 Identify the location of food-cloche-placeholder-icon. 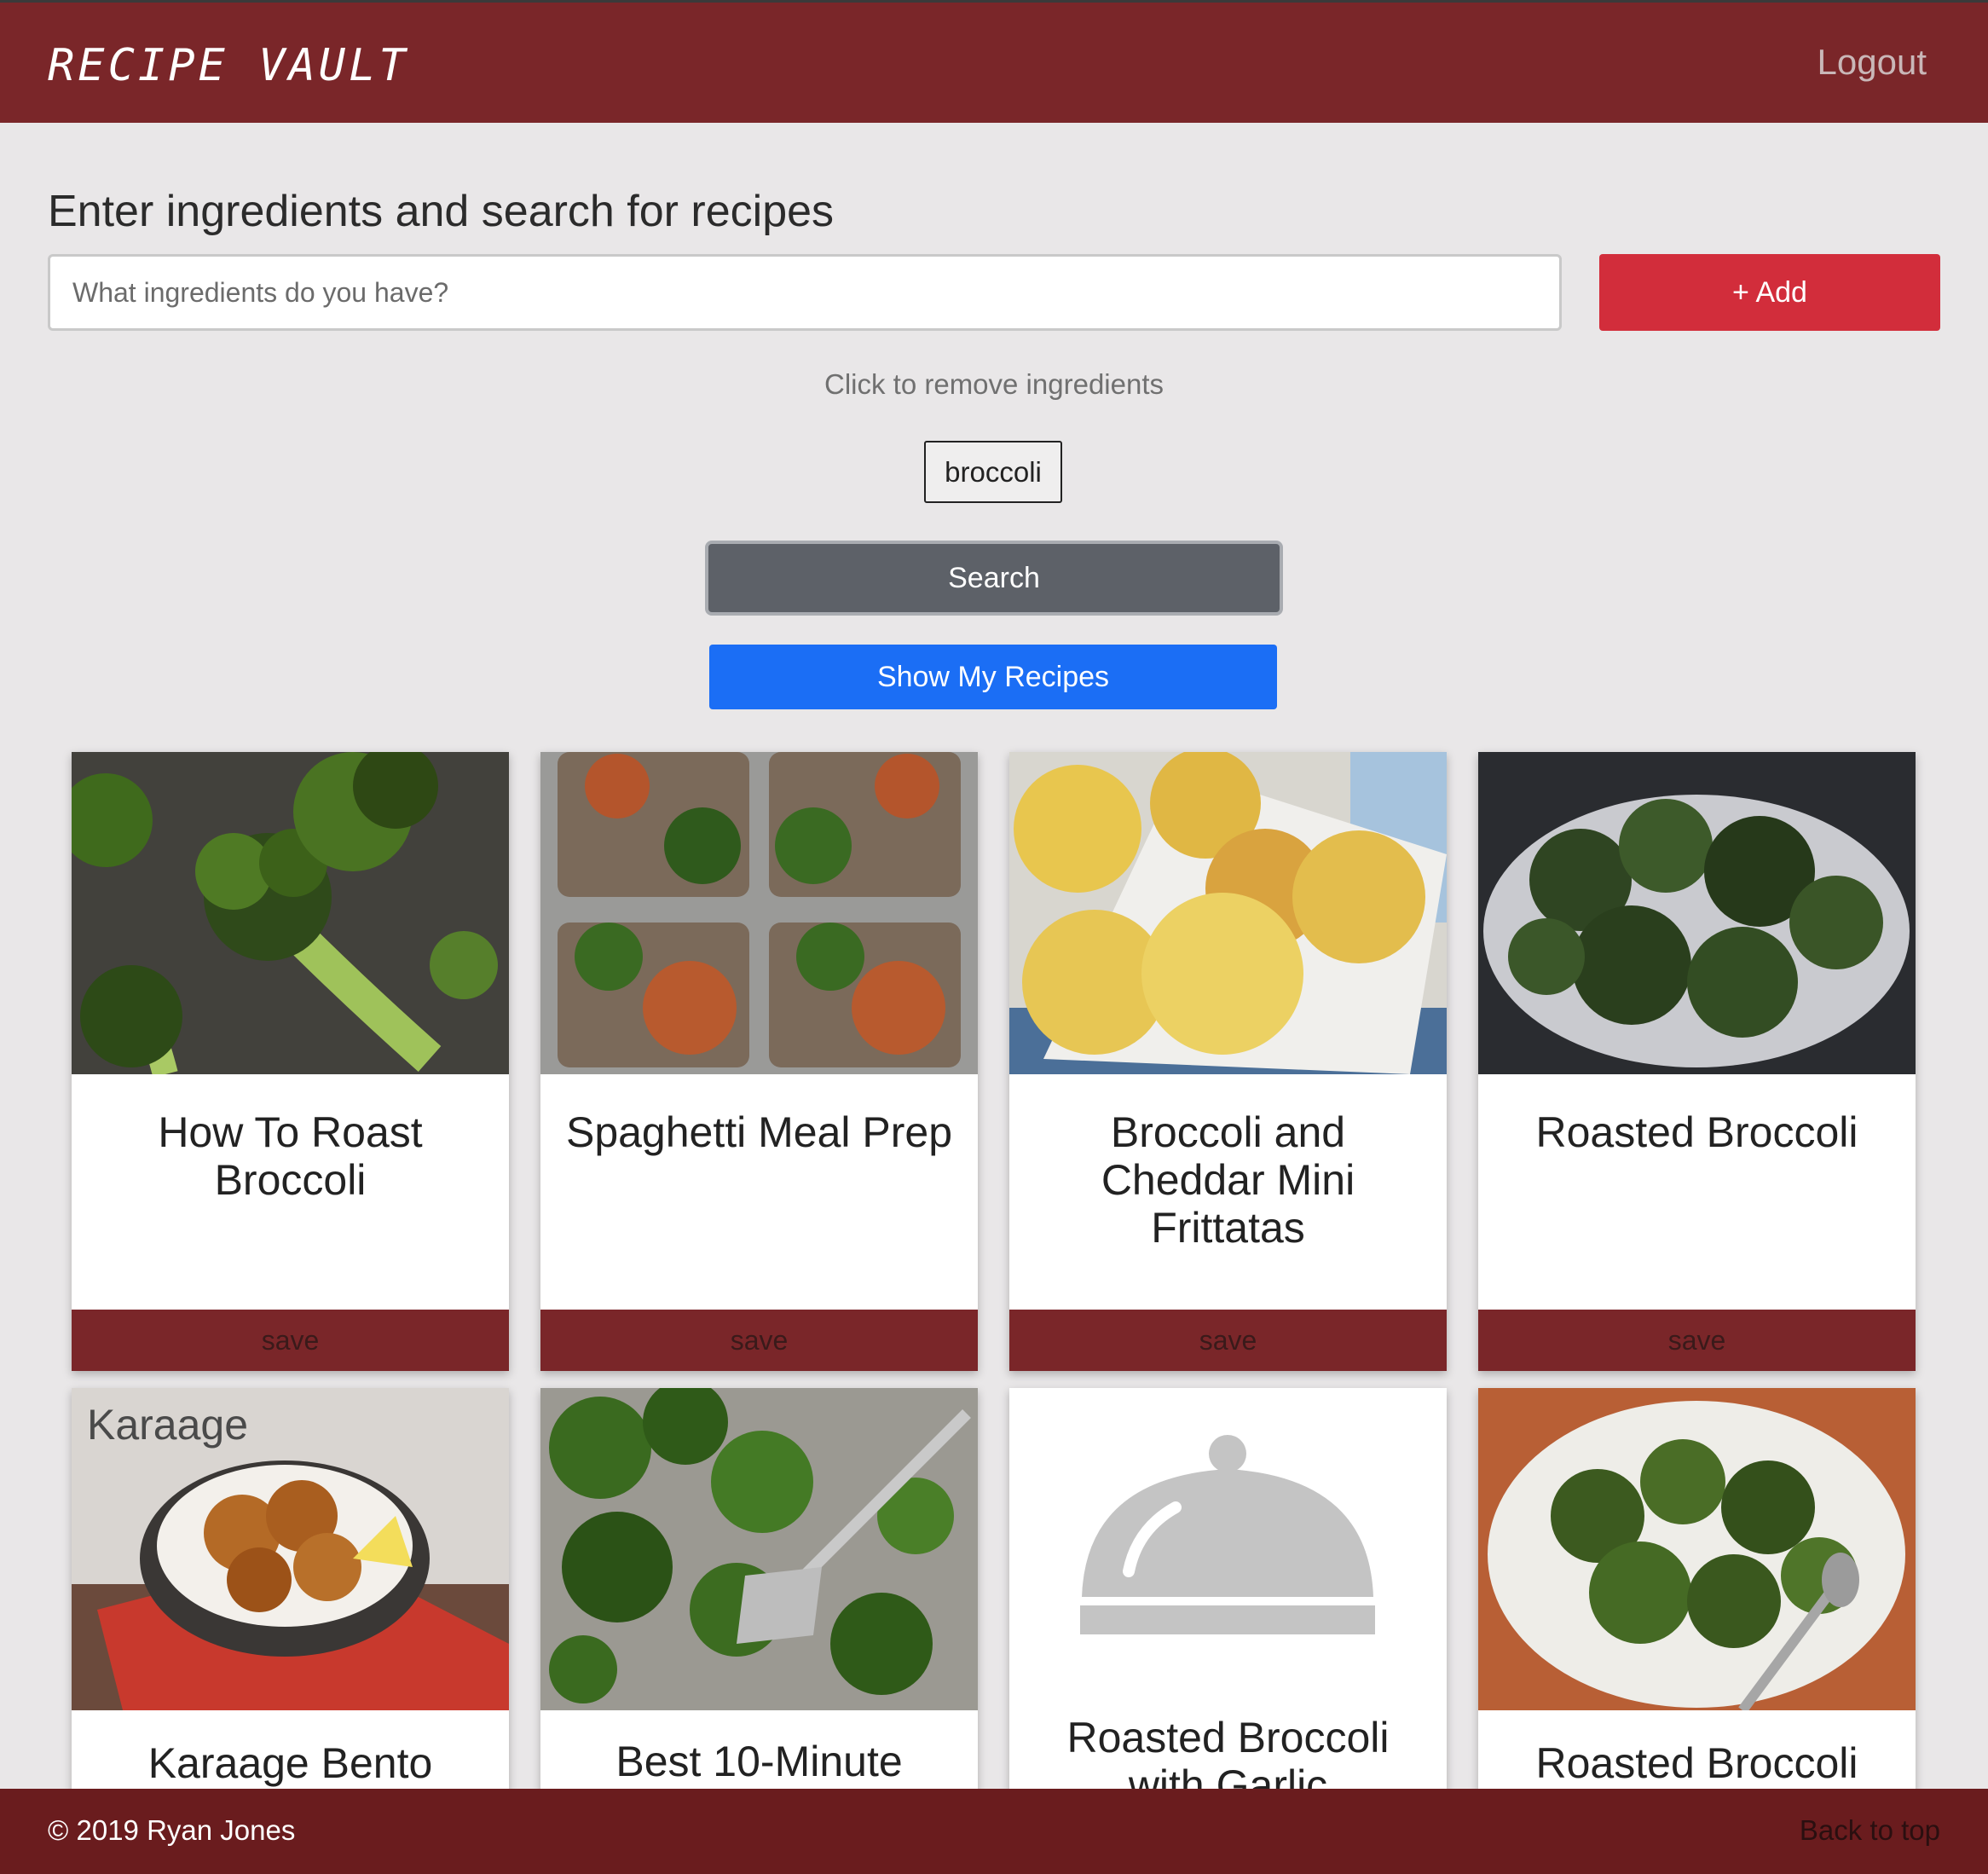
(1228, 1549).